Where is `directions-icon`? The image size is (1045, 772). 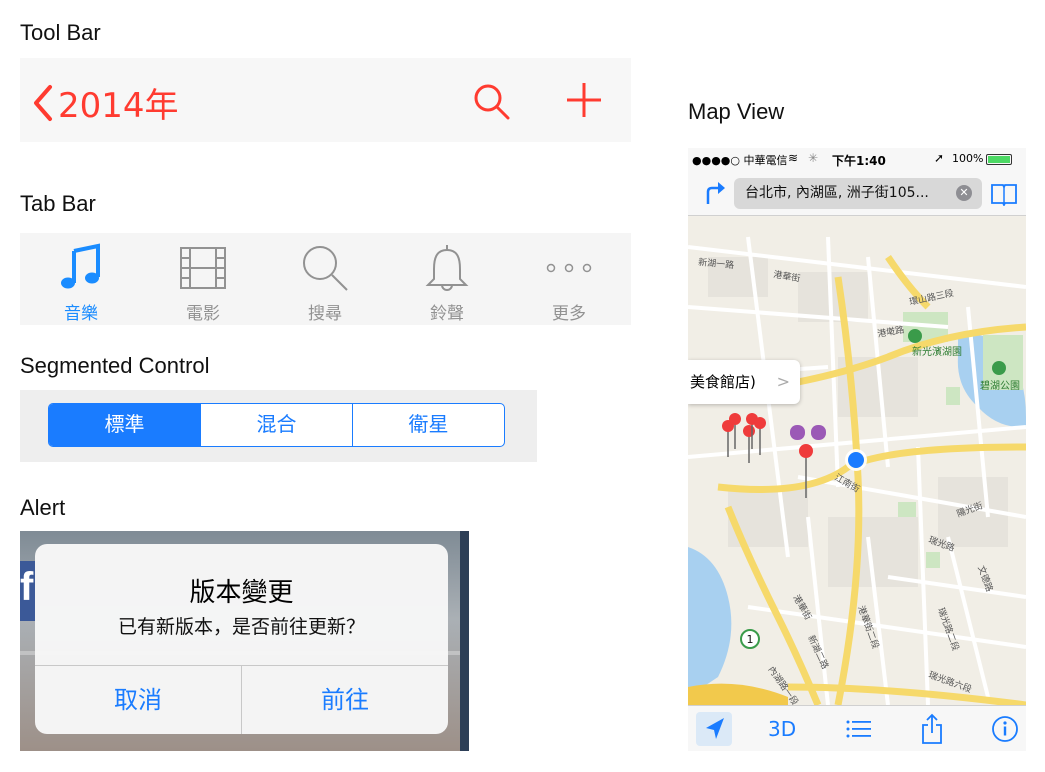 directions-icon is located at coordinates (715, 195).